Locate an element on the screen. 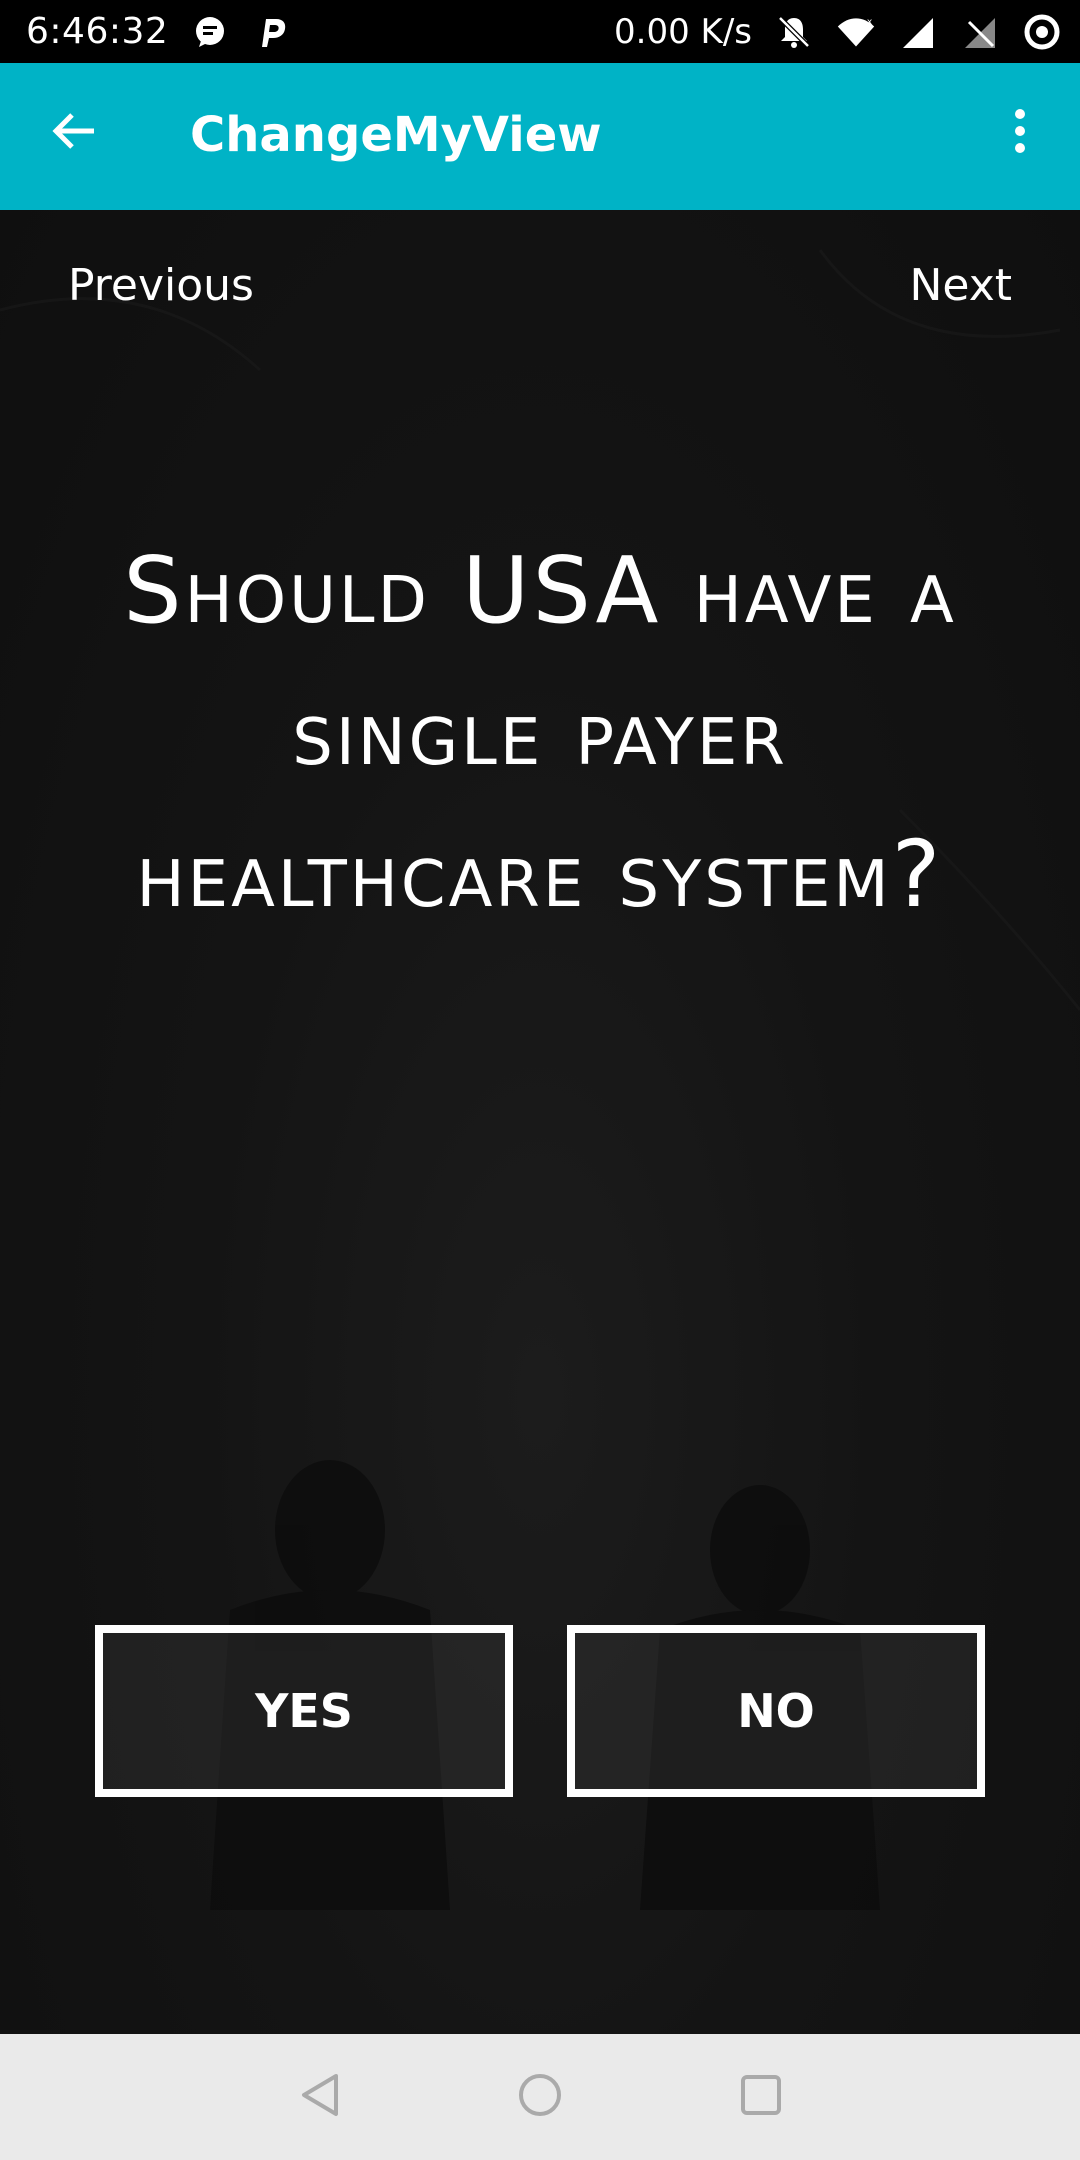 This screenshot has width=1080, height=2160. circle-home-icon is located at coordinates (540, 2097).